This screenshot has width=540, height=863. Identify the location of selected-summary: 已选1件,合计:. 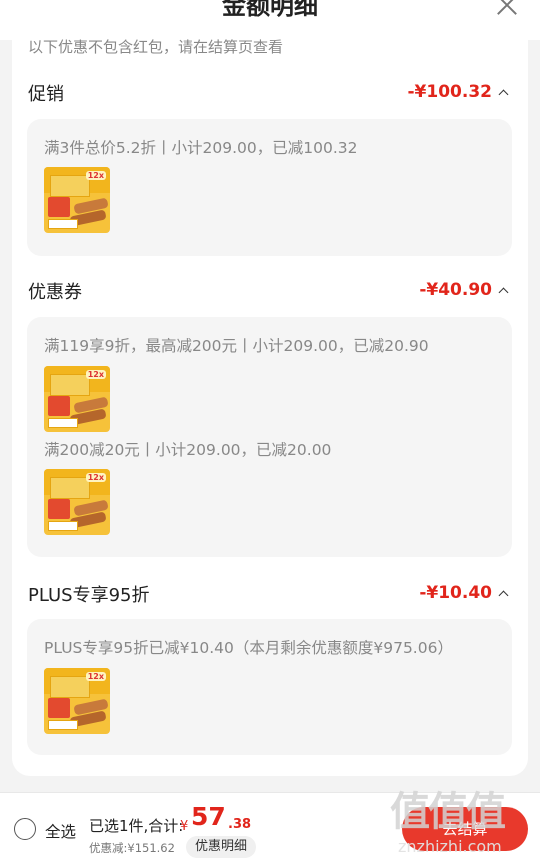
(136, 826).